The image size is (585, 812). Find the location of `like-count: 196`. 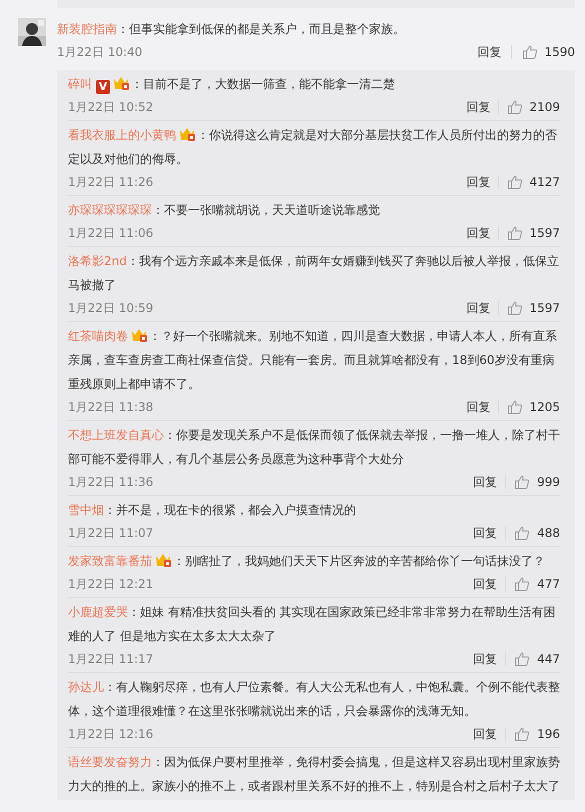

like-count: 196 is located at coordinates (548, 734).